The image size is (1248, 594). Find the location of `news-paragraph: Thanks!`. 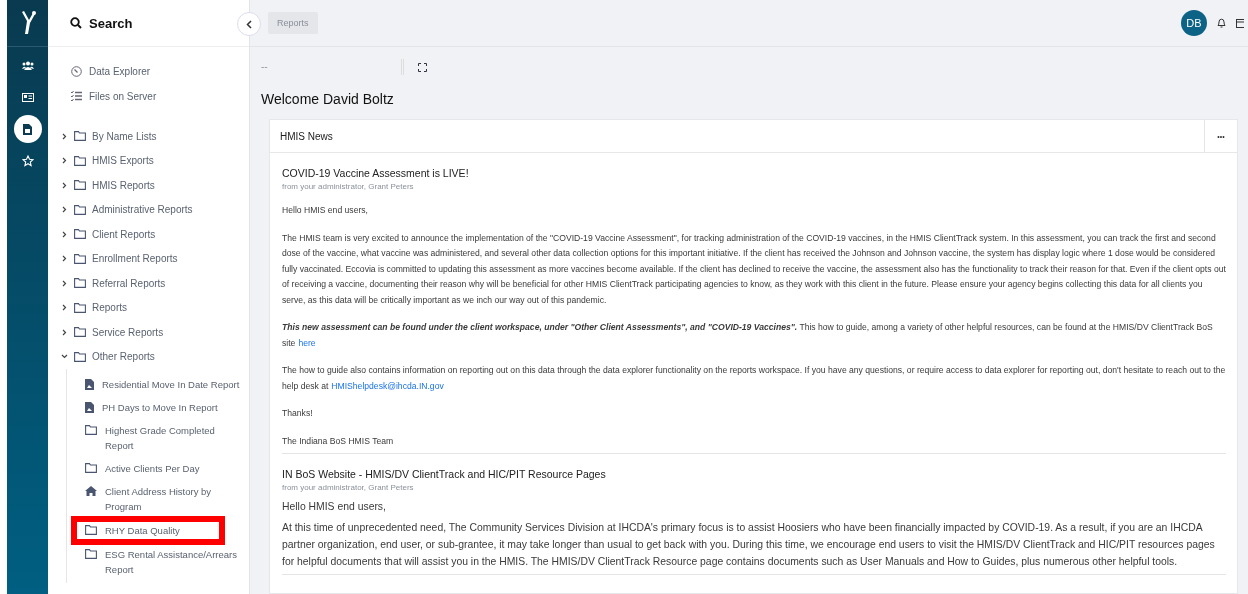

news-paragraph: Thanks! is located at coordinates (298, 413).